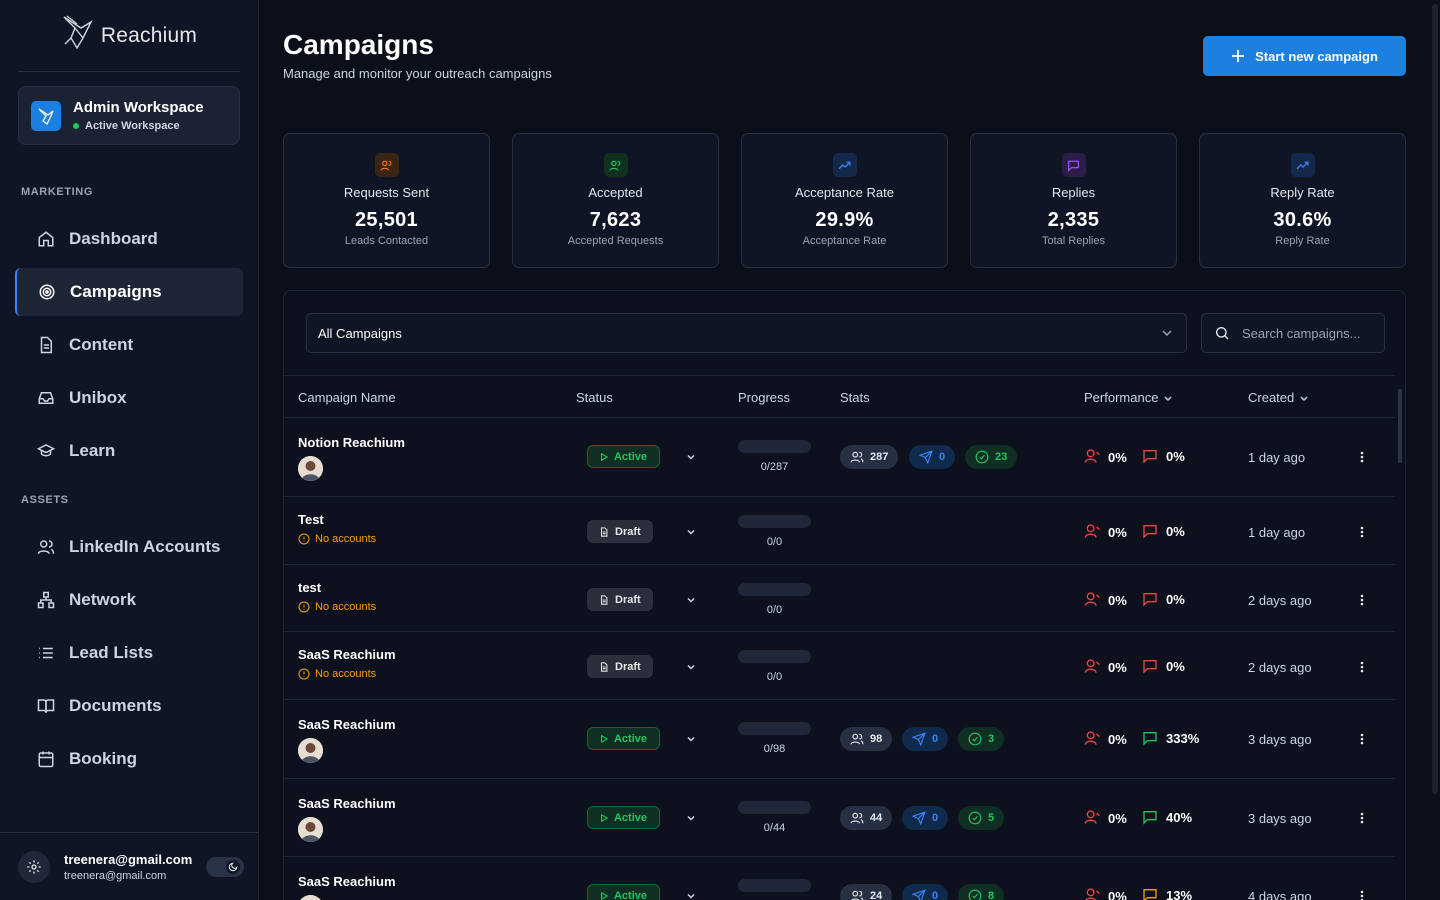 The image size is (1440, 900). Describe the element at coordinates (46, 450) in the screenshot. I see `graduation-cap-icon` at that location.